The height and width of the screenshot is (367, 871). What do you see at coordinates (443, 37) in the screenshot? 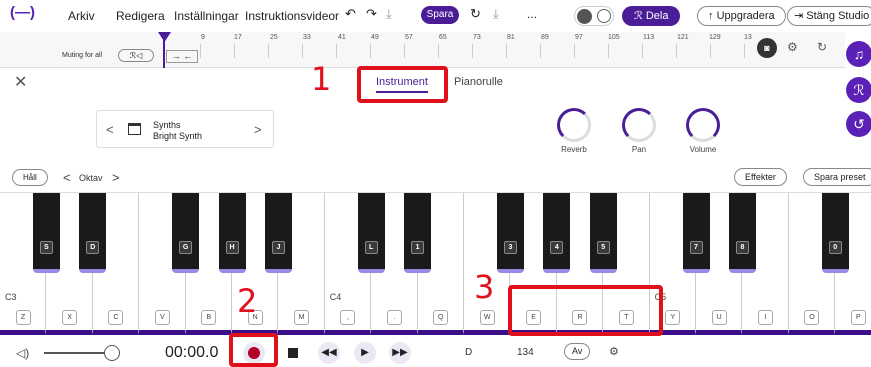
I see `tick-label: 65` at bounding box center [443, 37].